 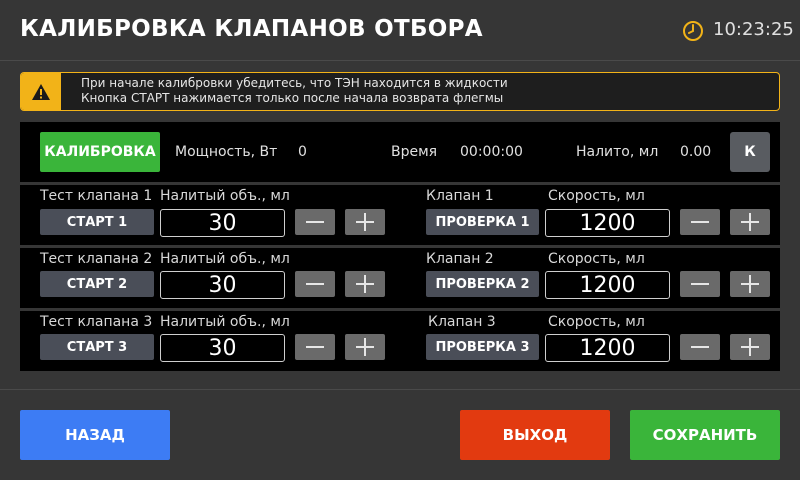 What do you see at coordinates (693, 31) in the screenshot?
I see `clock-icon` at bounding box center [693, 31].